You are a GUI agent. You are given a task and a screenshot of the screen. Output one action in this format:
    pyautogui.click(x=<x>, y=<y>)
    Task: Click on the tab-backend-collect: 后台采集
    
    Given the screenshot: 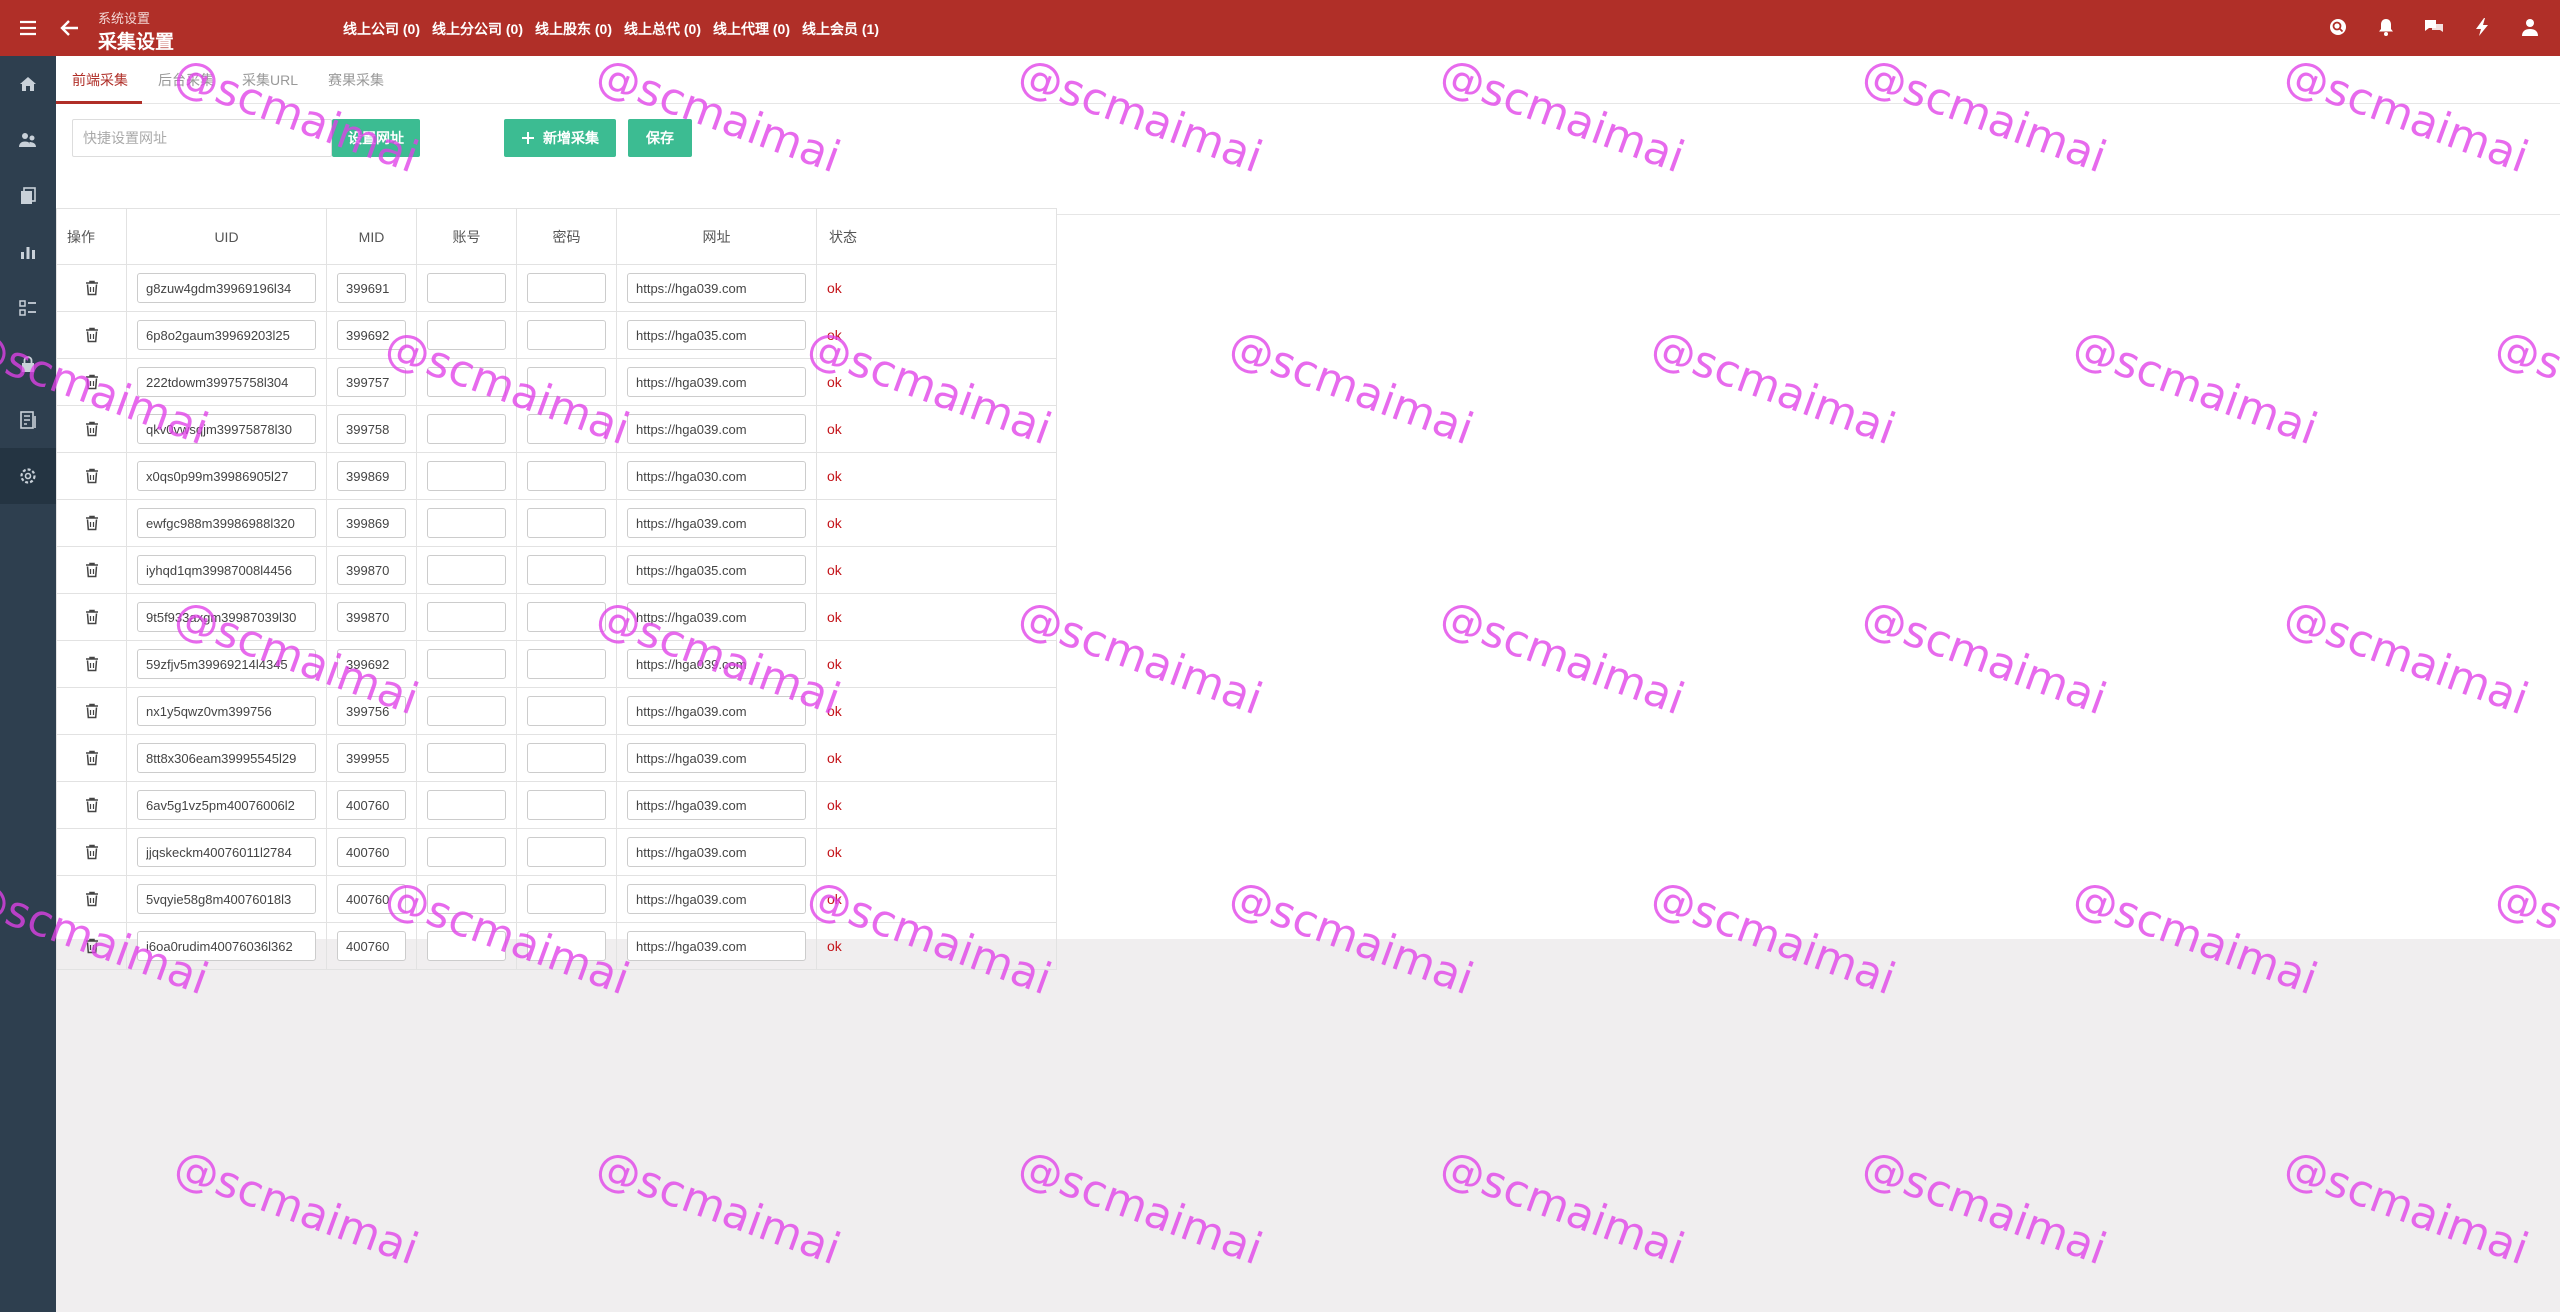 What is the action you would take?
    pyautogui.click(x=186, y=80)
    